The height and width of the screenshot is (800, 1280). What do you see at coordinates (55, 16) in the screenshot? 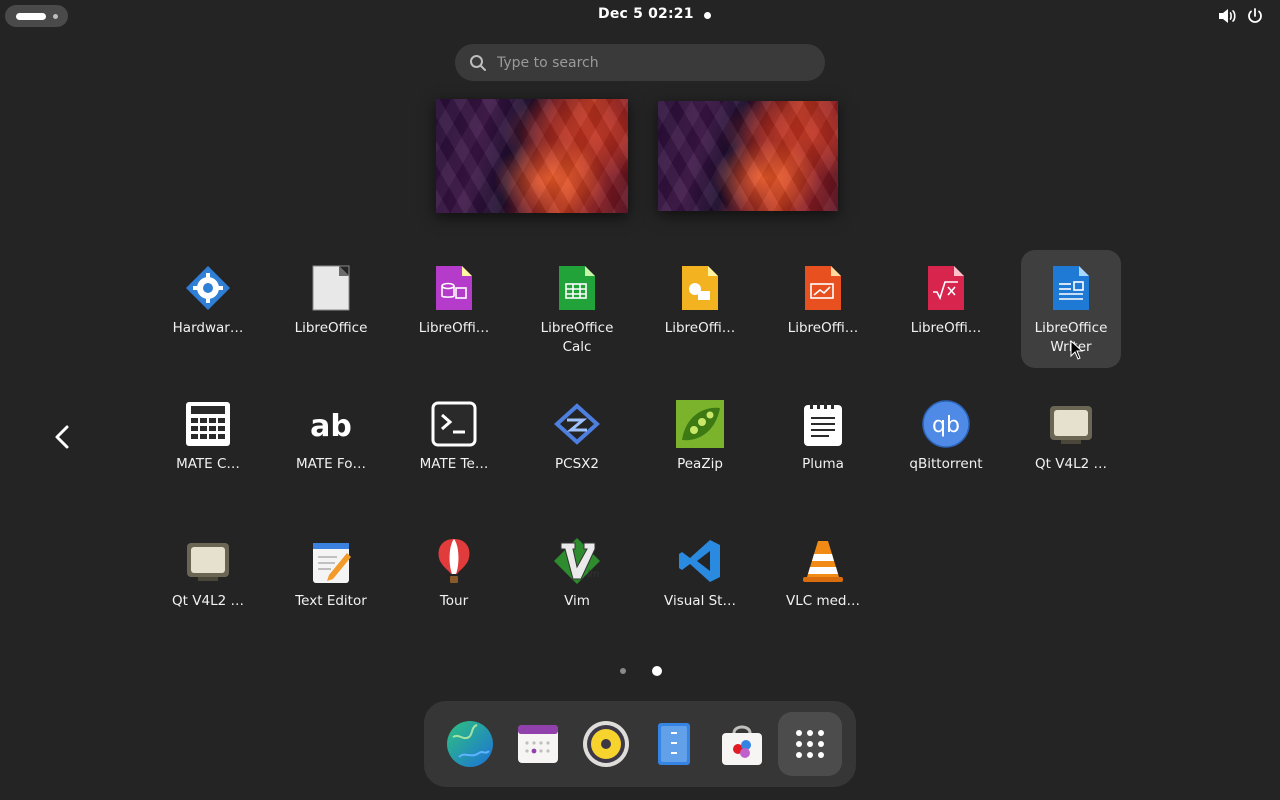
I see `workspace-indicator-inactive` at bounding box center [55, 16].